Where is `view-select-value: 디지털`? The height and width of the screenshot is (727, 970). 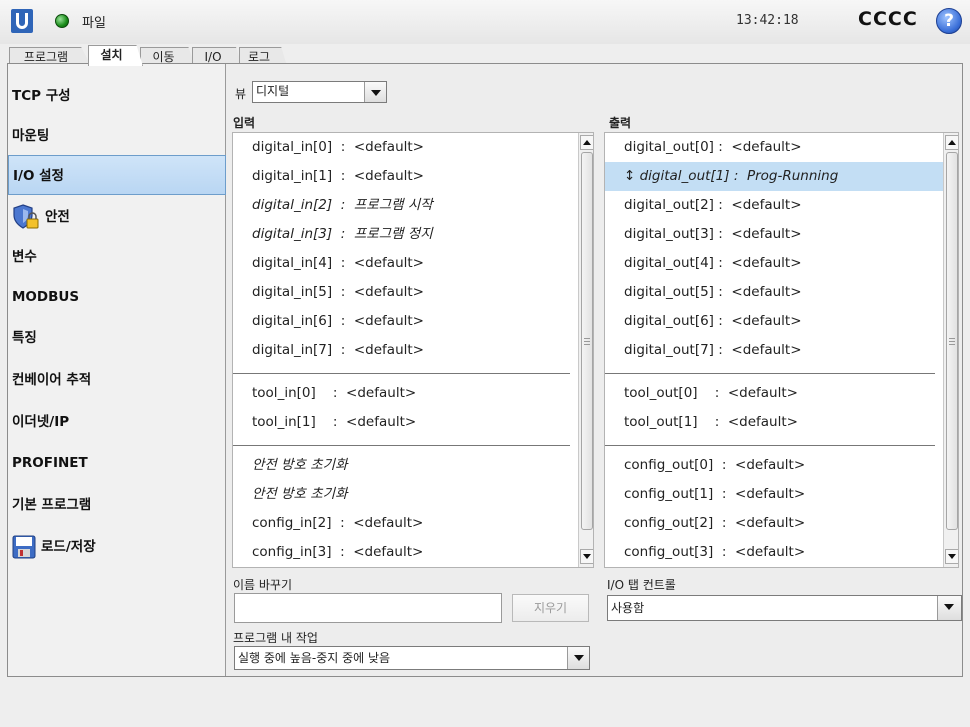
view-select-value: 디지털 is located at coordinates (273, 91).